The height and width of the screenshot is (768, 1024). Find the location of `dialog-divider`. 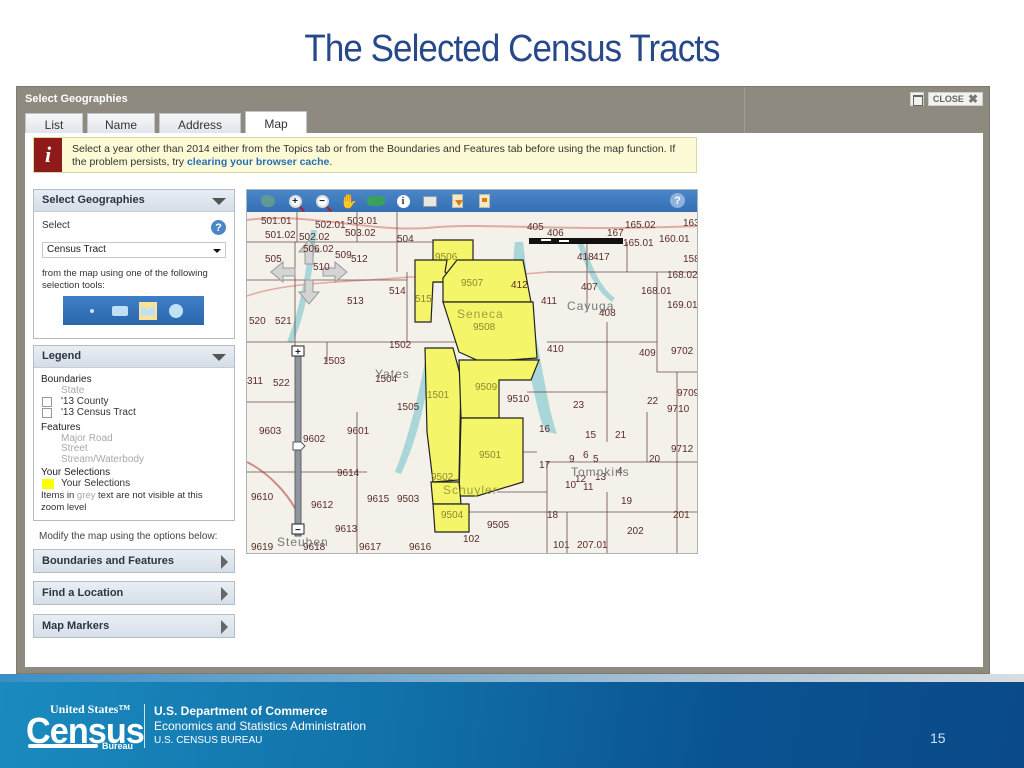

dialog-divider is located at coordinates (744, 110).